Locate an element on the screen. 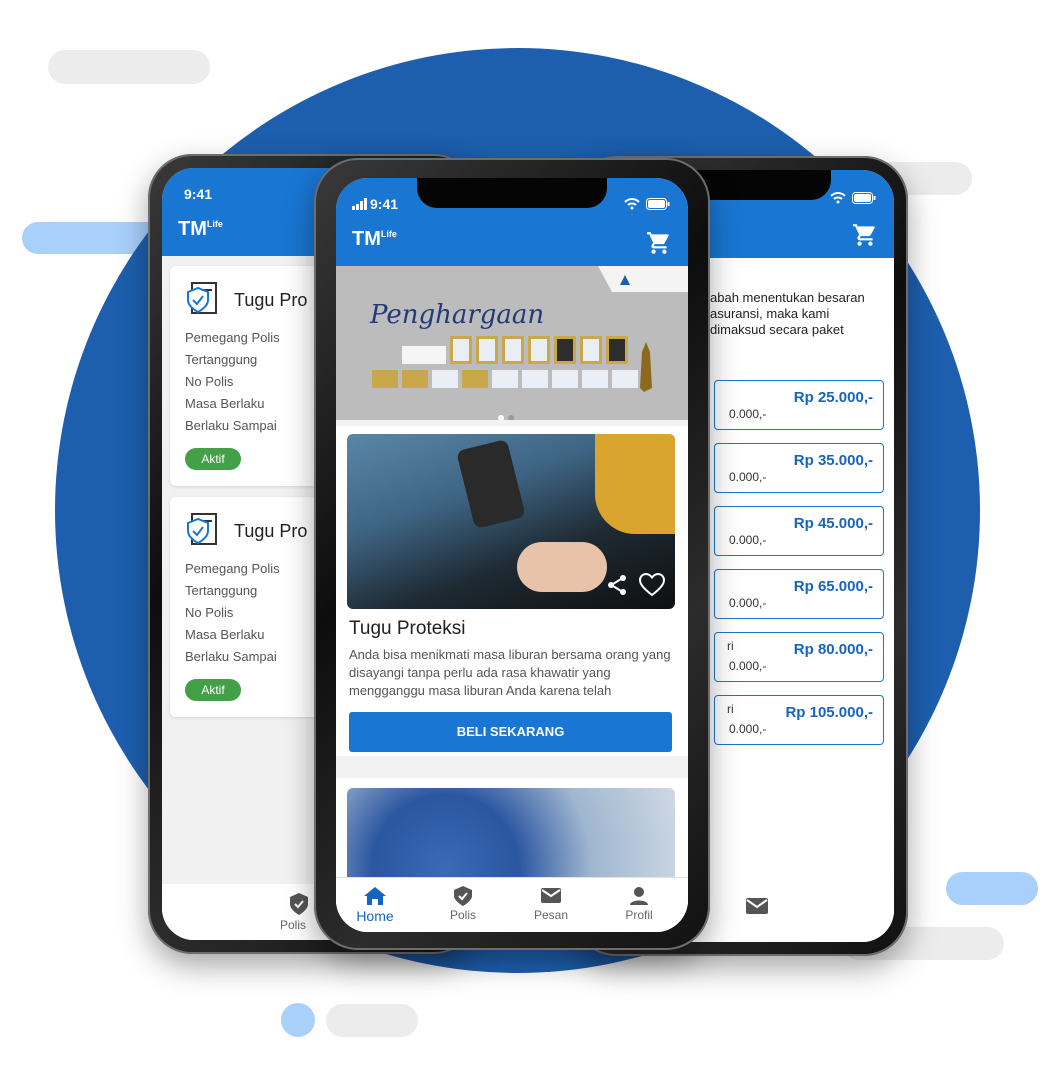 The height and width of the screenshot is (1075, 1050). price-amount: Rp 35.000,- is located at coordinates (833, 460).